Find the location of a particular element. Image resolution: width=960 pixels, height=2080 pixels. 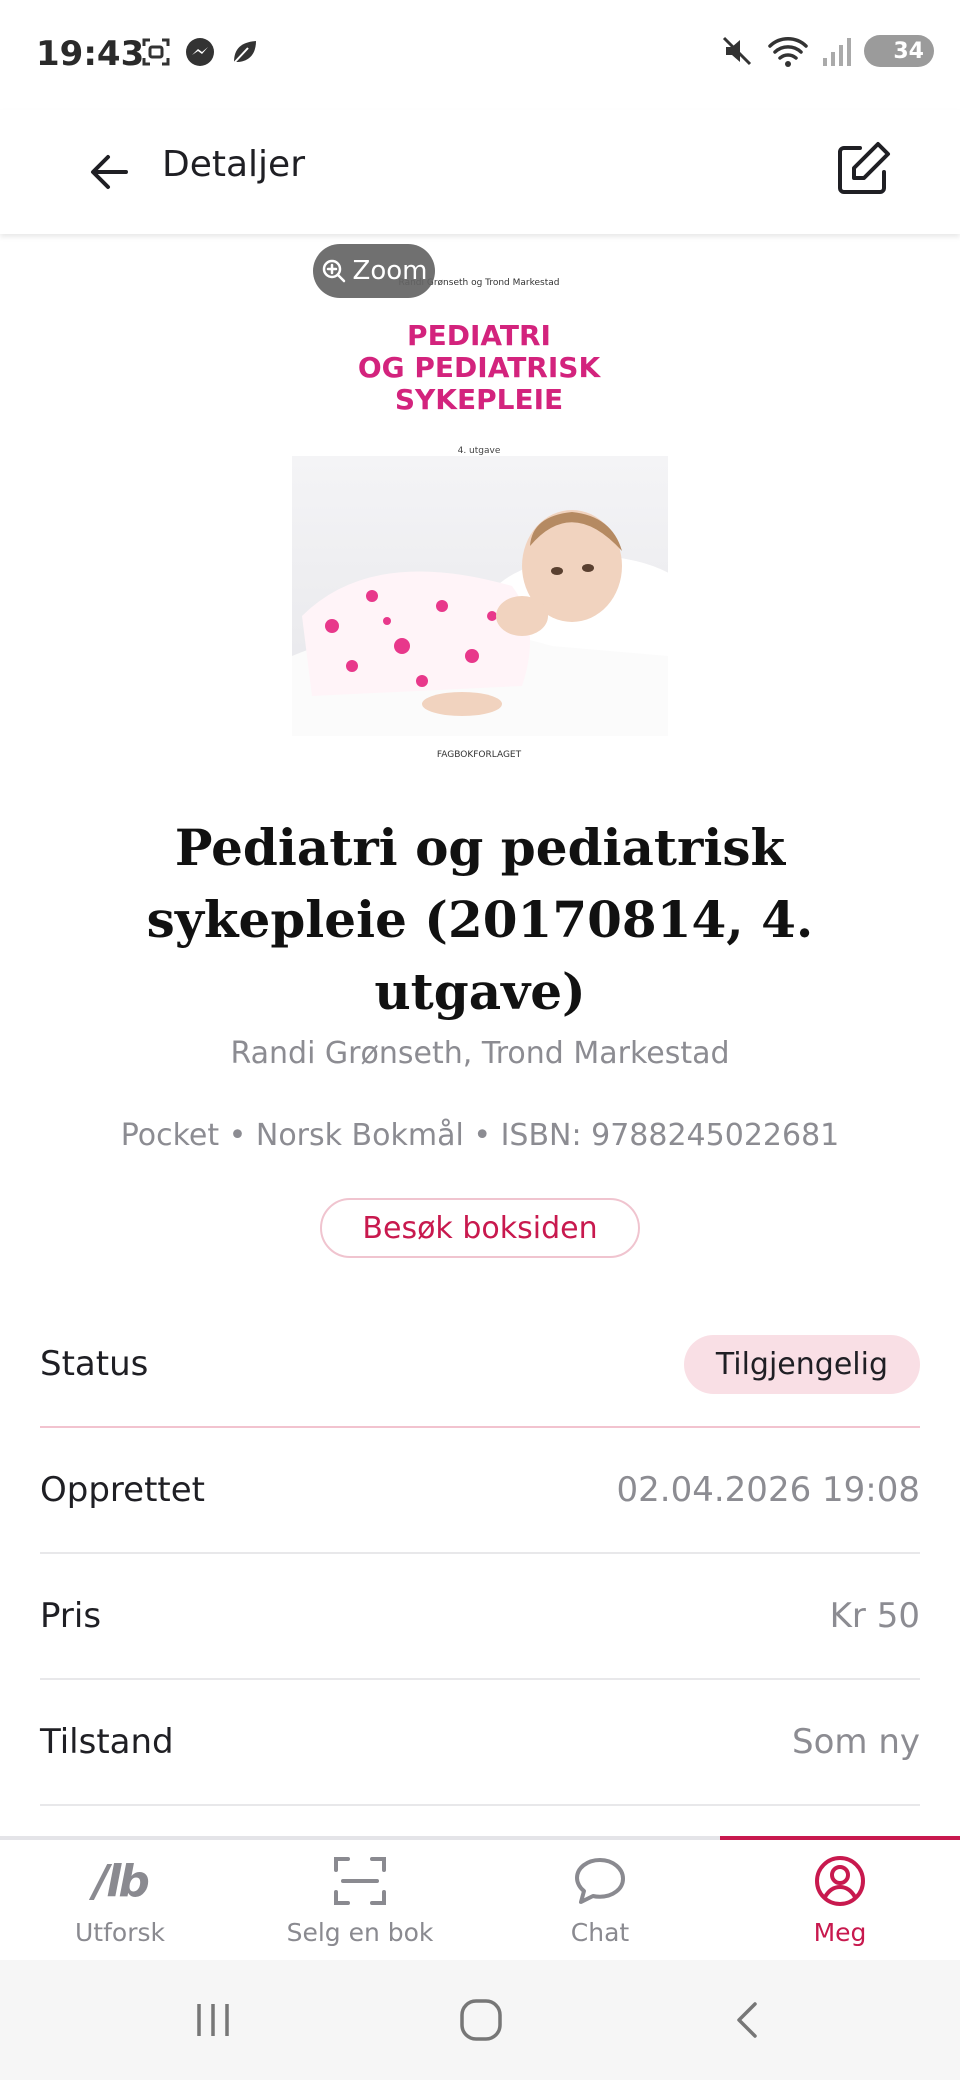

cover-title-line: SYKEPLEIE is located at coordinates (479, 399).